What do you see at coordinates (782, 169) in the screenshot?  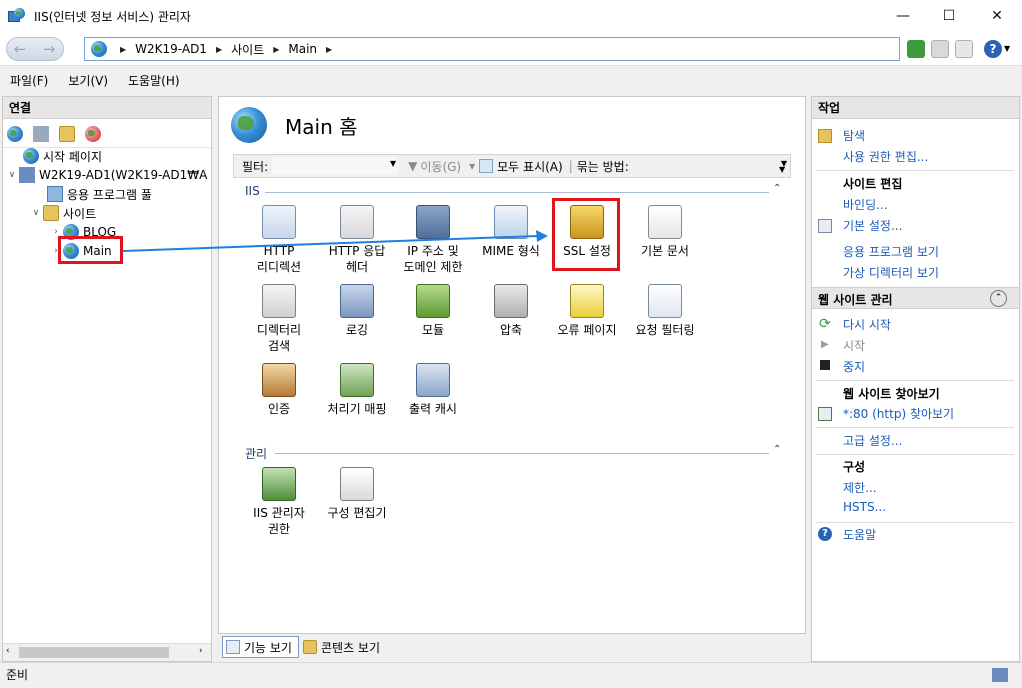 I see `scroll-down-icon: ▼` at bounding box center [782, 169].